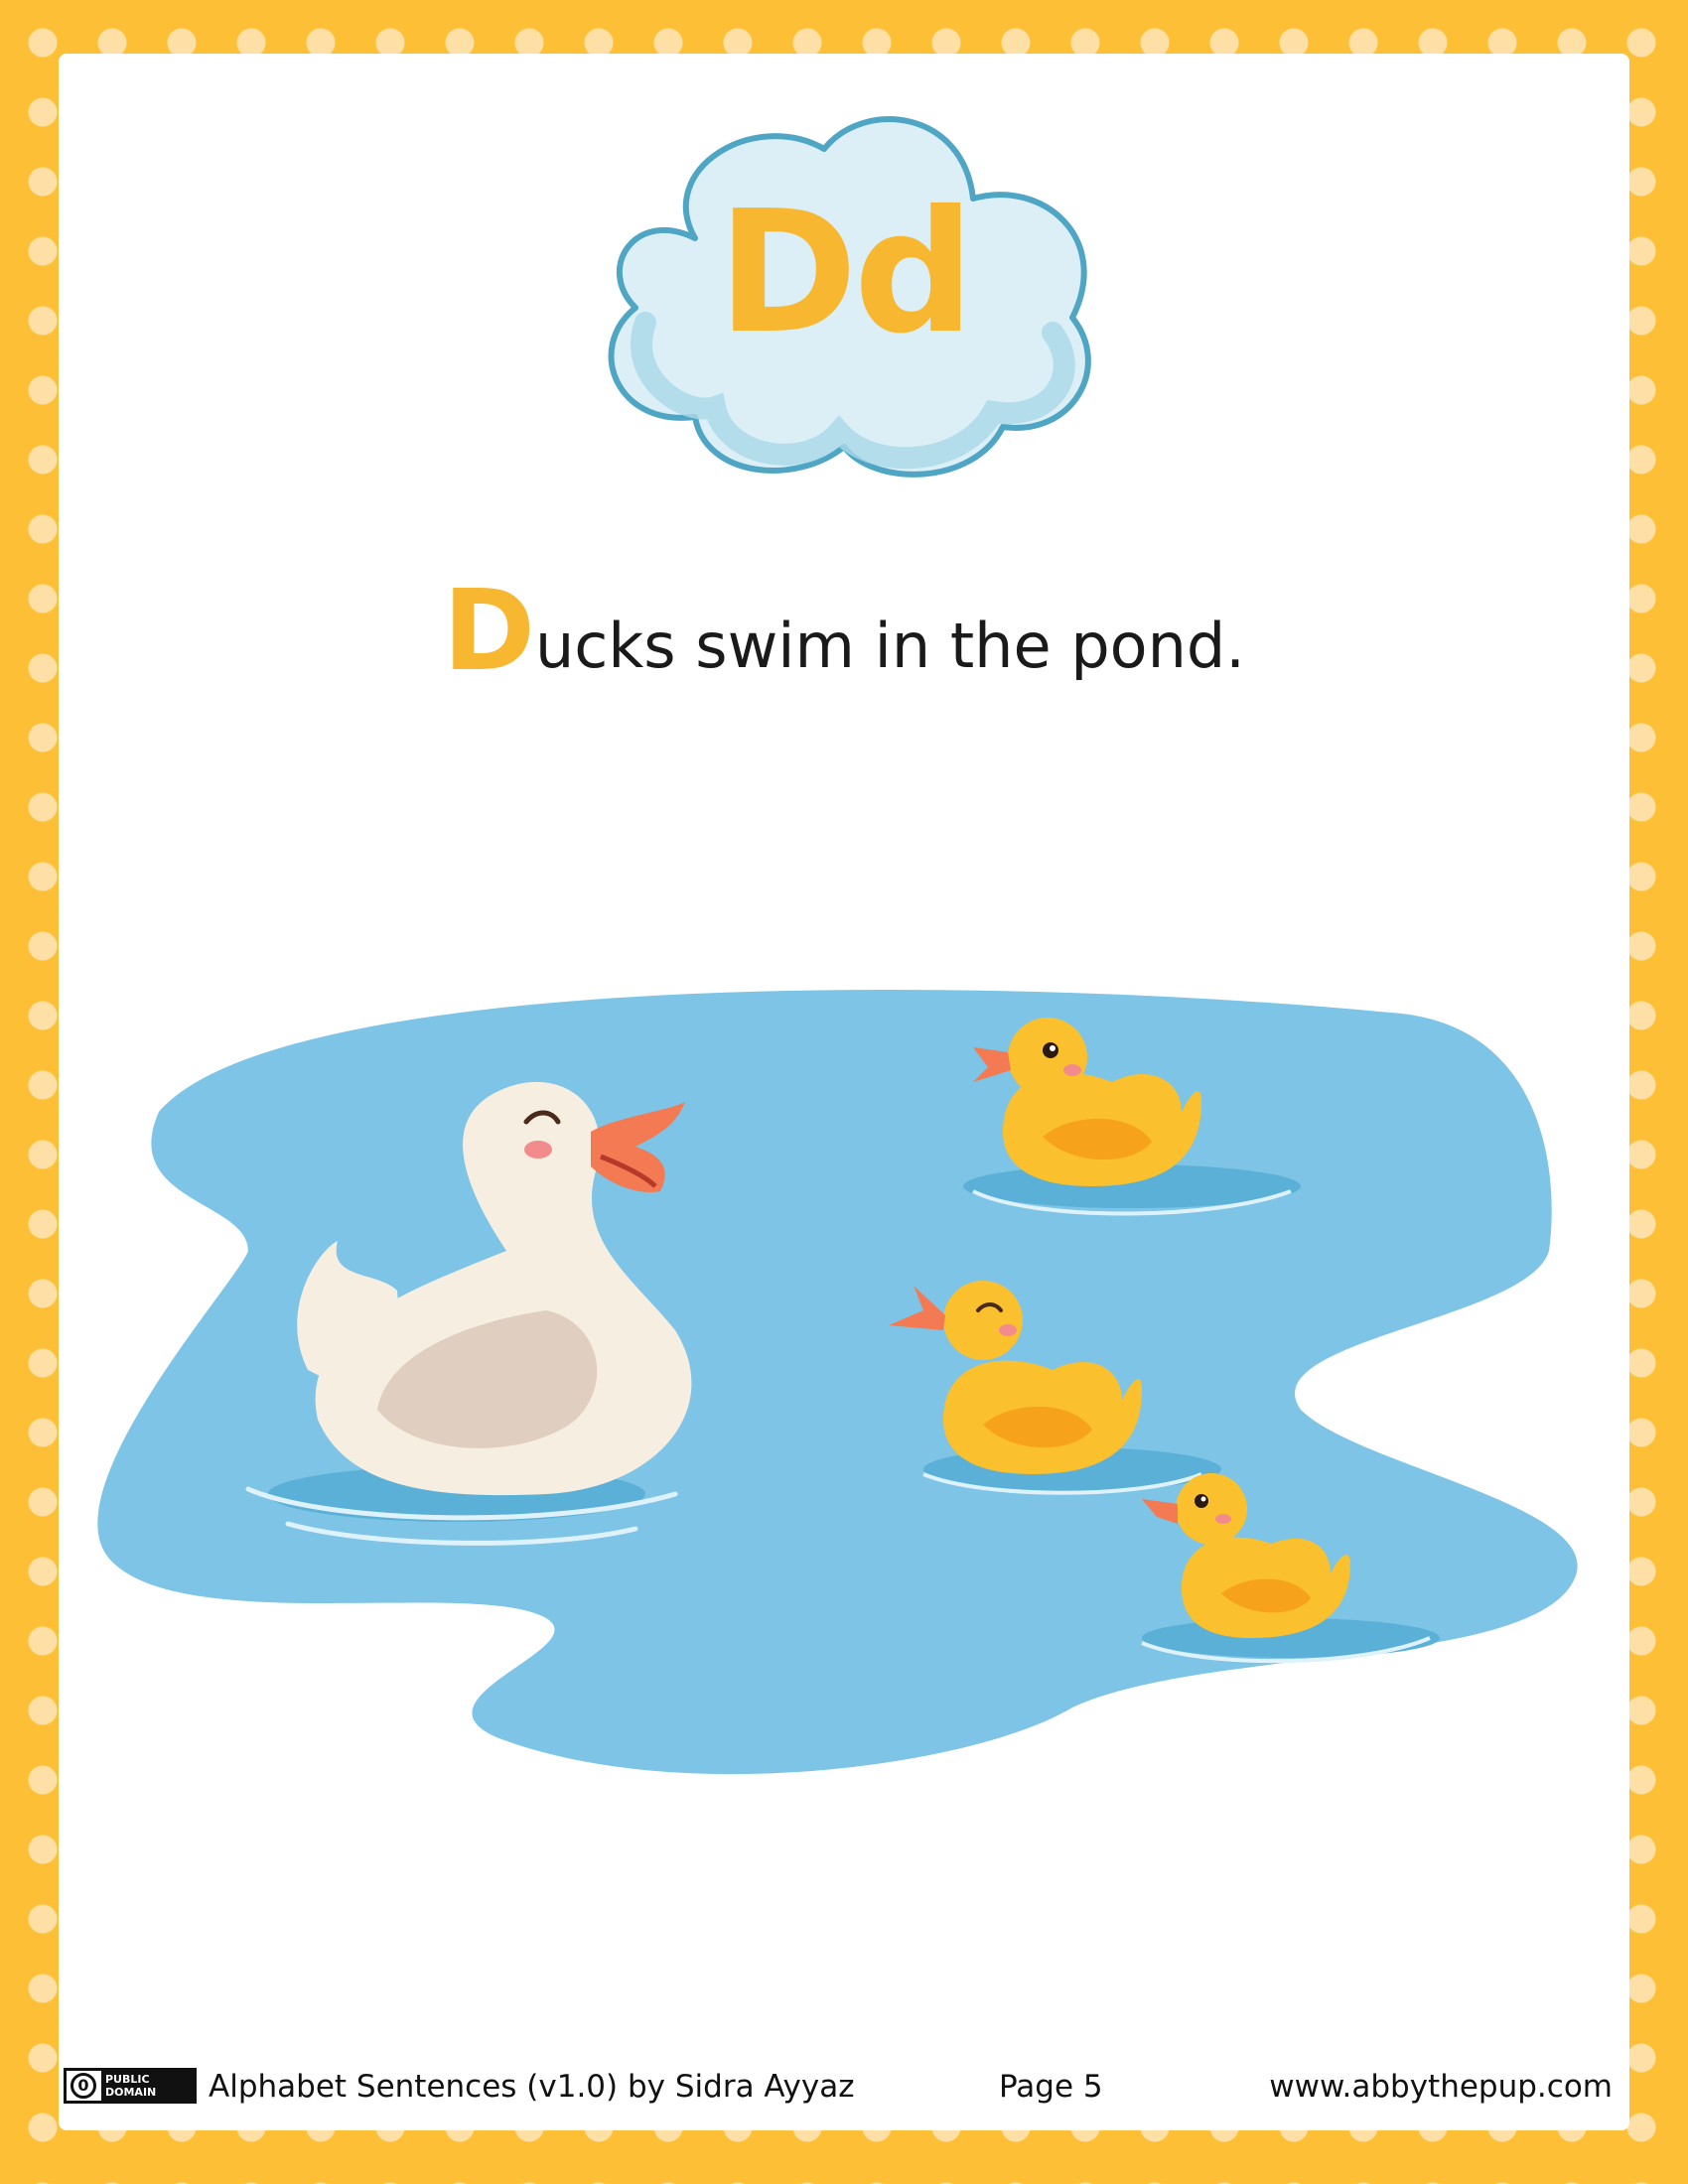 The height and width of the screenshot is (2184, 1688). What do you see at coordinates (532, 2087) in the screenshot?
I see `book-credit: Alphabet Sentences (v1.0) by Sidra Ayyaz` at bounding box center [532, 2087].